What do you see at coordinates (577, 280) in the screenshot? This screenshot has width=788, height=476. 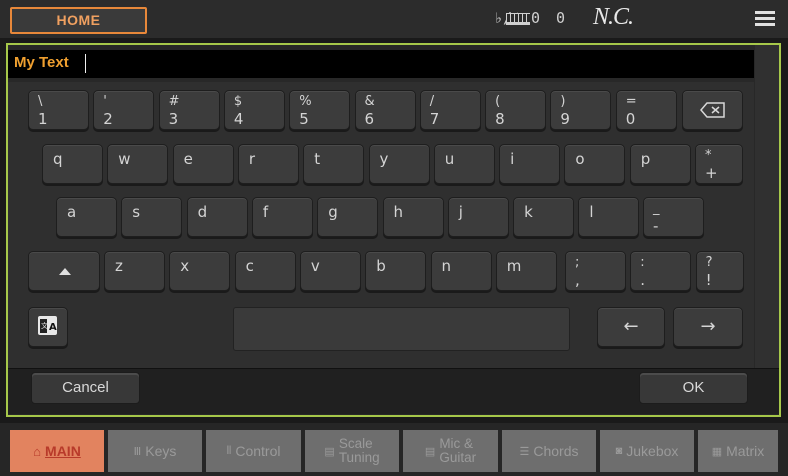 I see `key-special-0-lower: ,` at bounding box center [577, 280].